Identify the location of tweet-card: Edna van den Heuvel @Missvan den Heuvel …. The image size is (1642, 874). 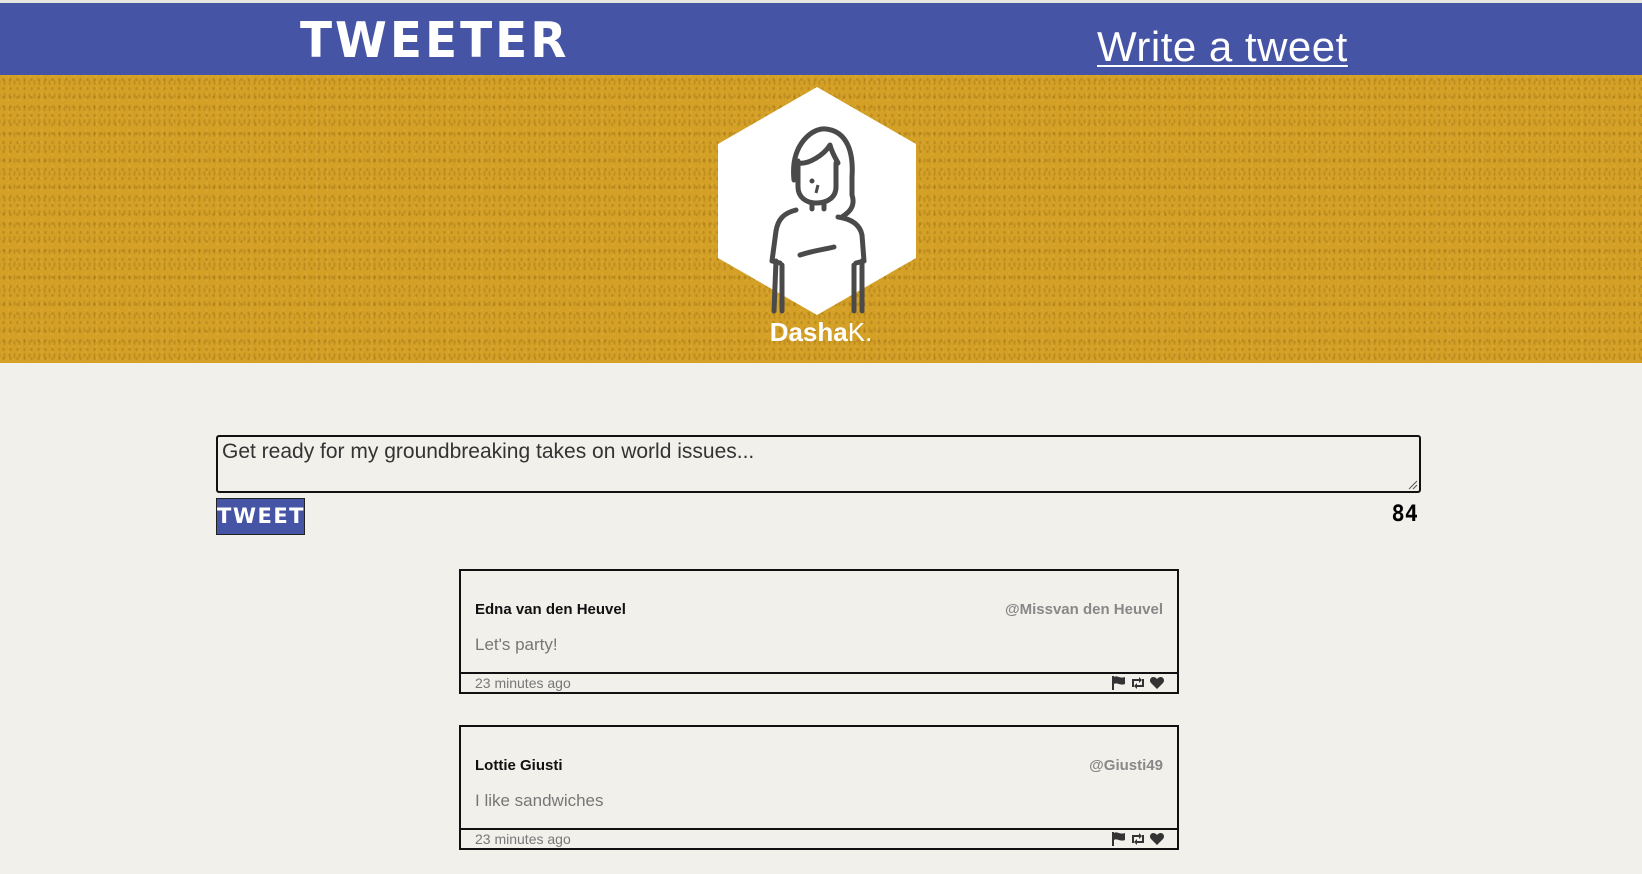
(819, 631).